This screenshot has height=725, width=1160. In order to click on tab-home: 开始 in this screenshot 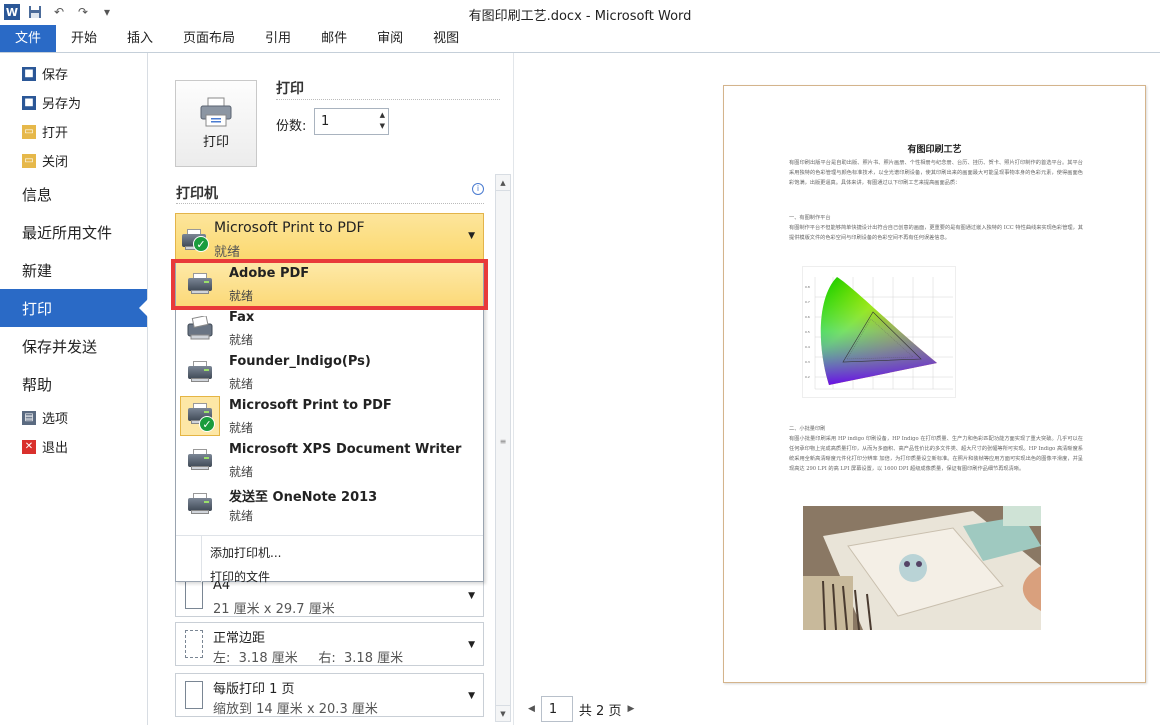, I will do `click(84, 38)`.